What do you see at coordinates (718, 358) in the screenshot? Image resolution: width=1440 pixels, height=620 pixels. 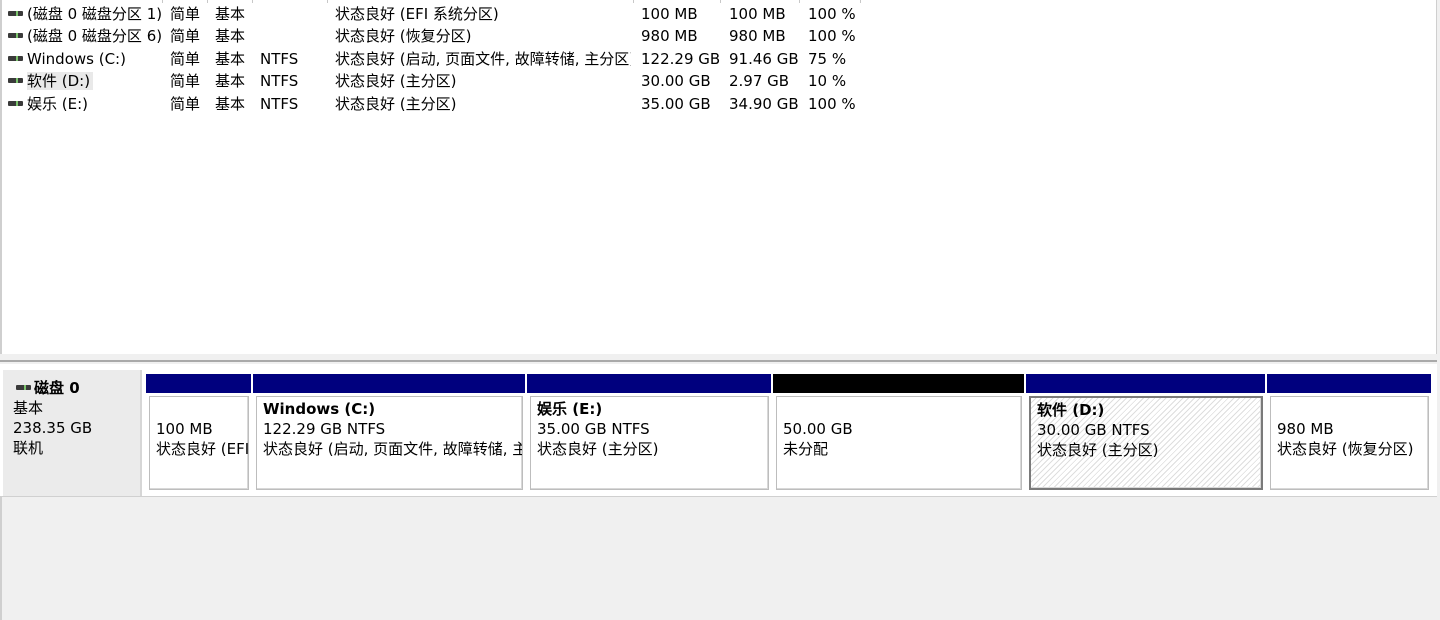 I see `pane-splitter` at bounding box center [718, 358].